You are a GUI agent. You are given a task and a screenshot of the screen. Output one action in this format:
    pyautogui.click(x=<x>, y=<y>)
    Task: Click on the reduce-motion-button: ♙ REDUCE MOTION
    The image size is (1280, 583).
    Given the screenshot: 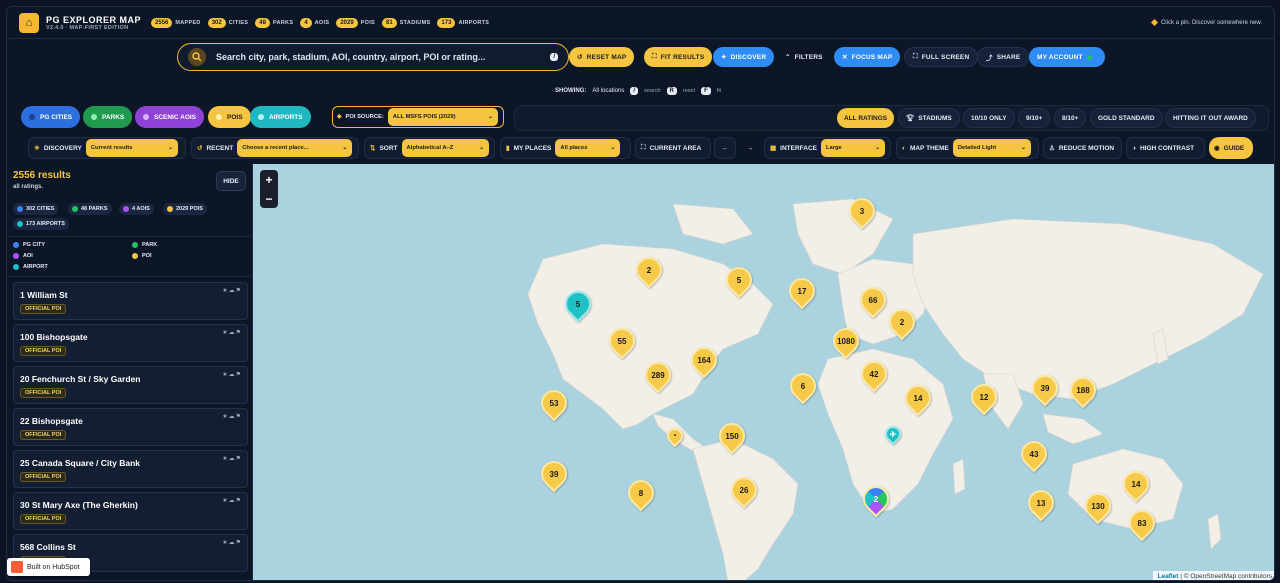 What is the action you would take?
    pyautogui.click(x=1082, y=148)
    